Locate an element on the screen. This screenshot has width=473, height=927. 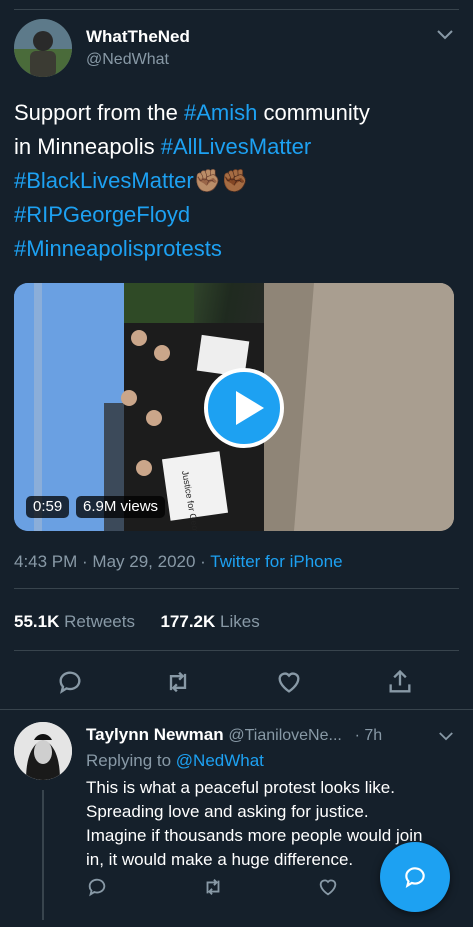
meta-divider is located at coordinates (236, 588).